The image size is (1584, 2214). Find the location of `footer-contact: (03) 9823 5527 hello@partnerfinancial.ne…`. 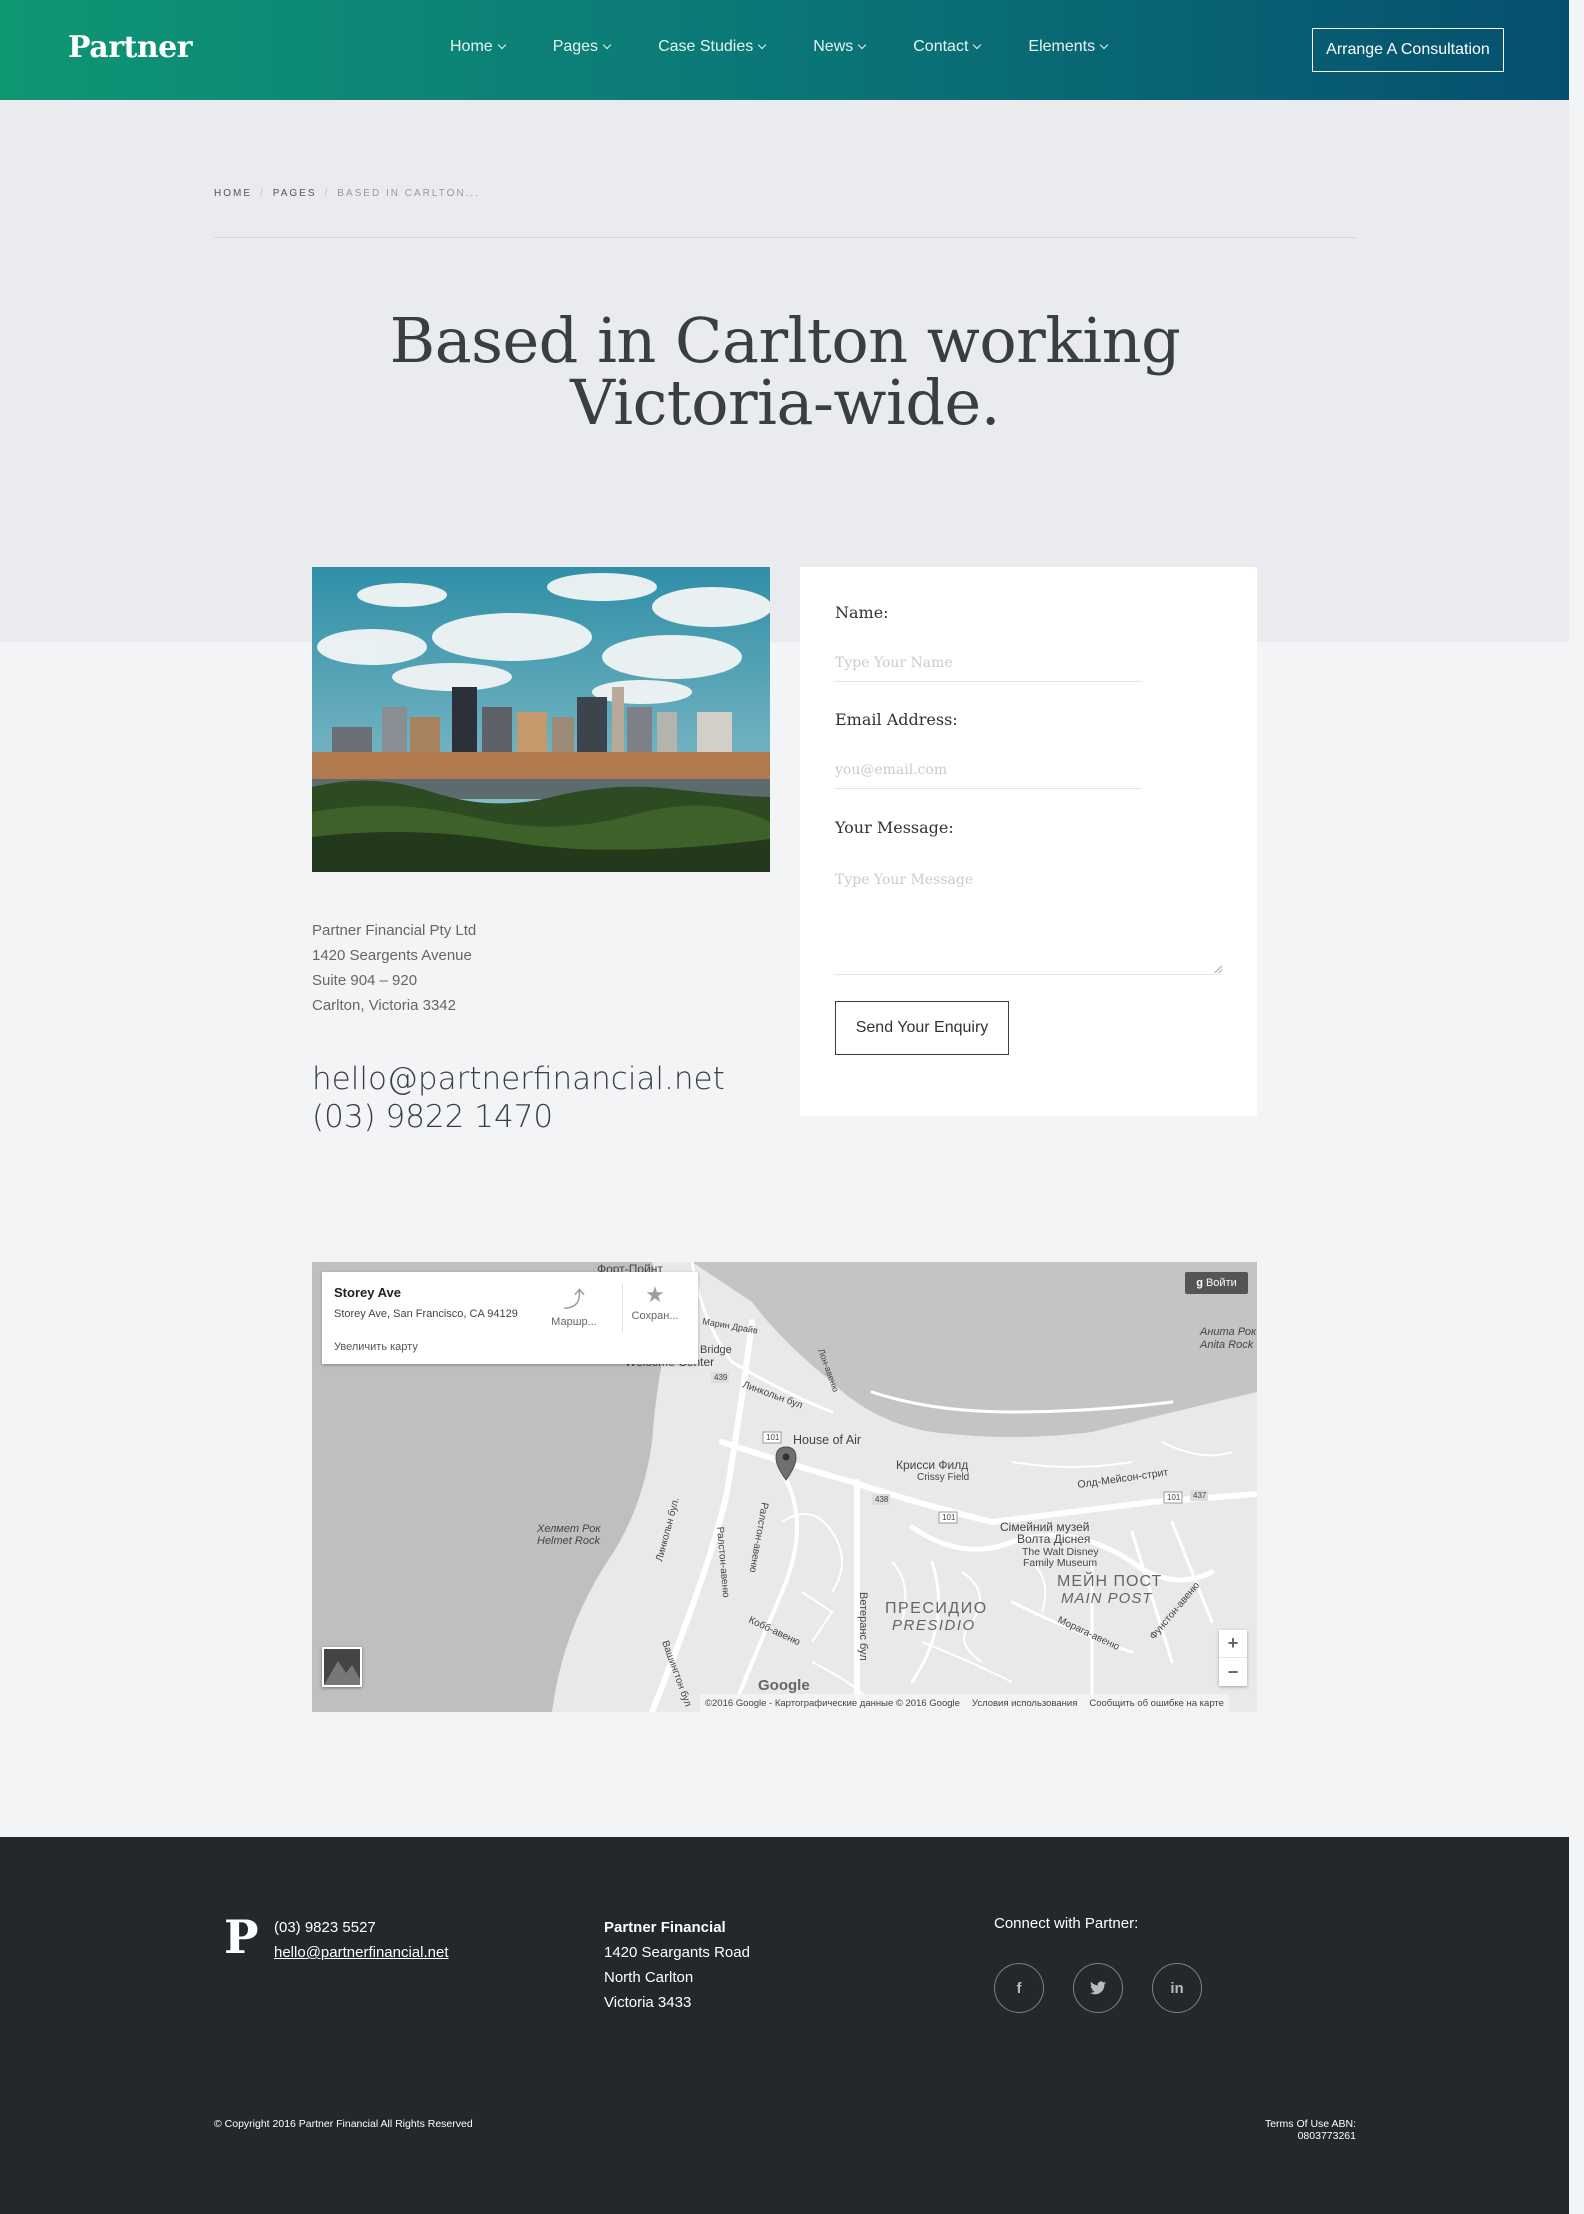

footer-contact: (03) 9823 5527 hello@partnerfinancial.ne… is located at coordinates (361, 1940).